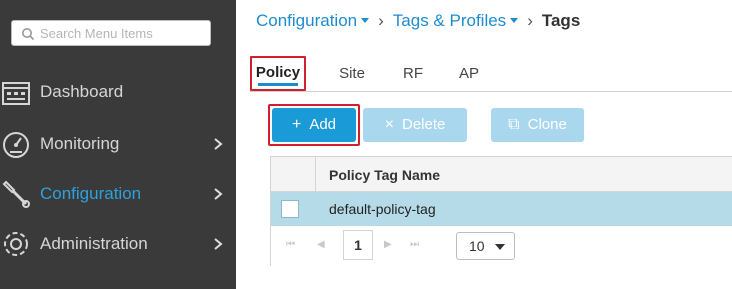  Describe the element at coordinates (423, 124) in the screenshot. I see `delete-button-label: Delete` at that location.